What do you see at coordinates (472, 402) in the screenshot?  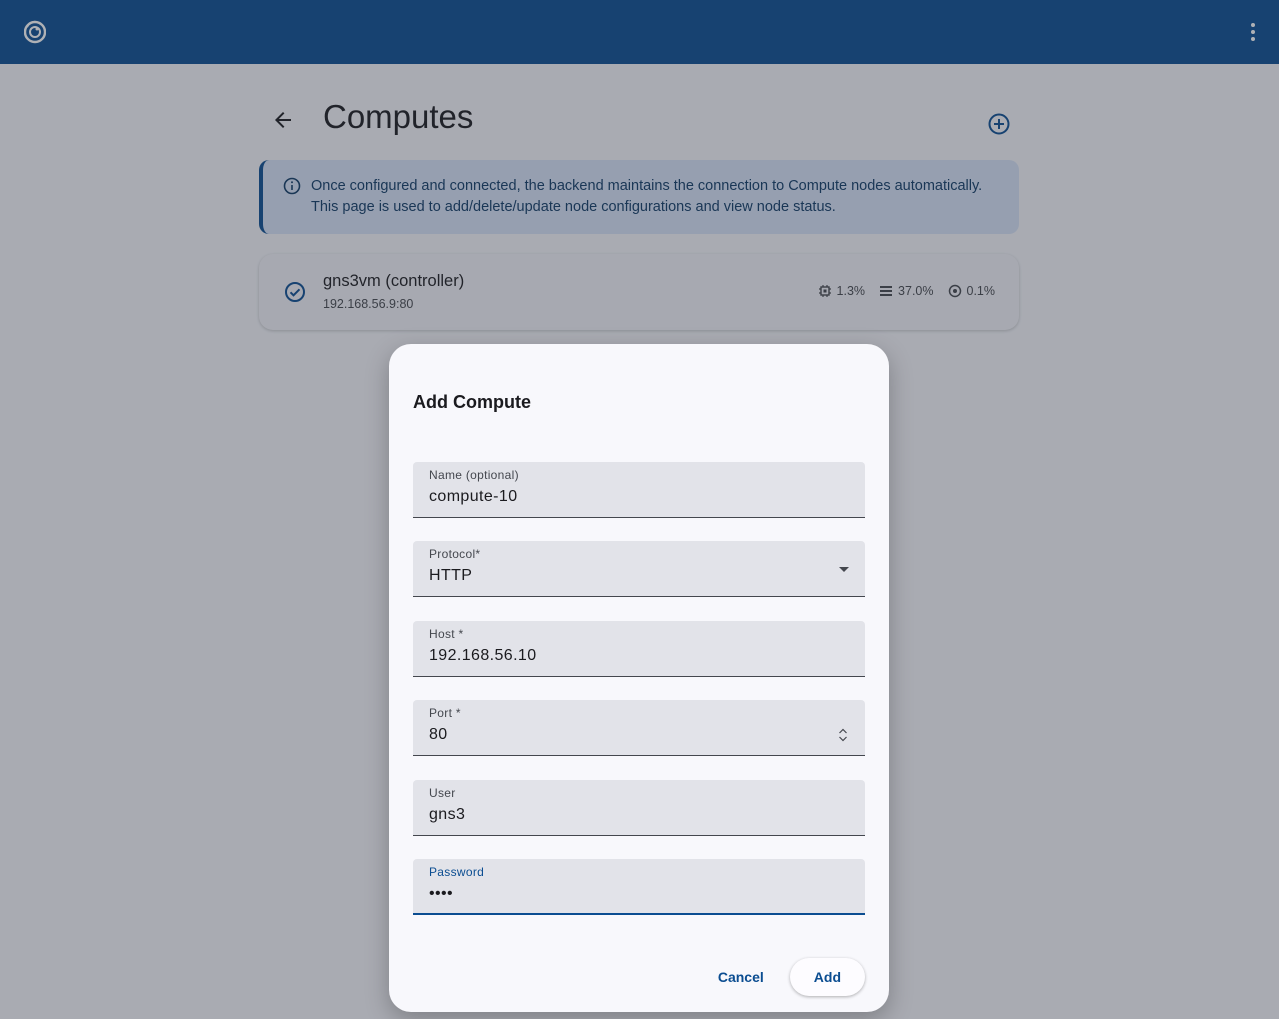 I see `dialog-title: Add Compute` at bounding box center [472, 402].